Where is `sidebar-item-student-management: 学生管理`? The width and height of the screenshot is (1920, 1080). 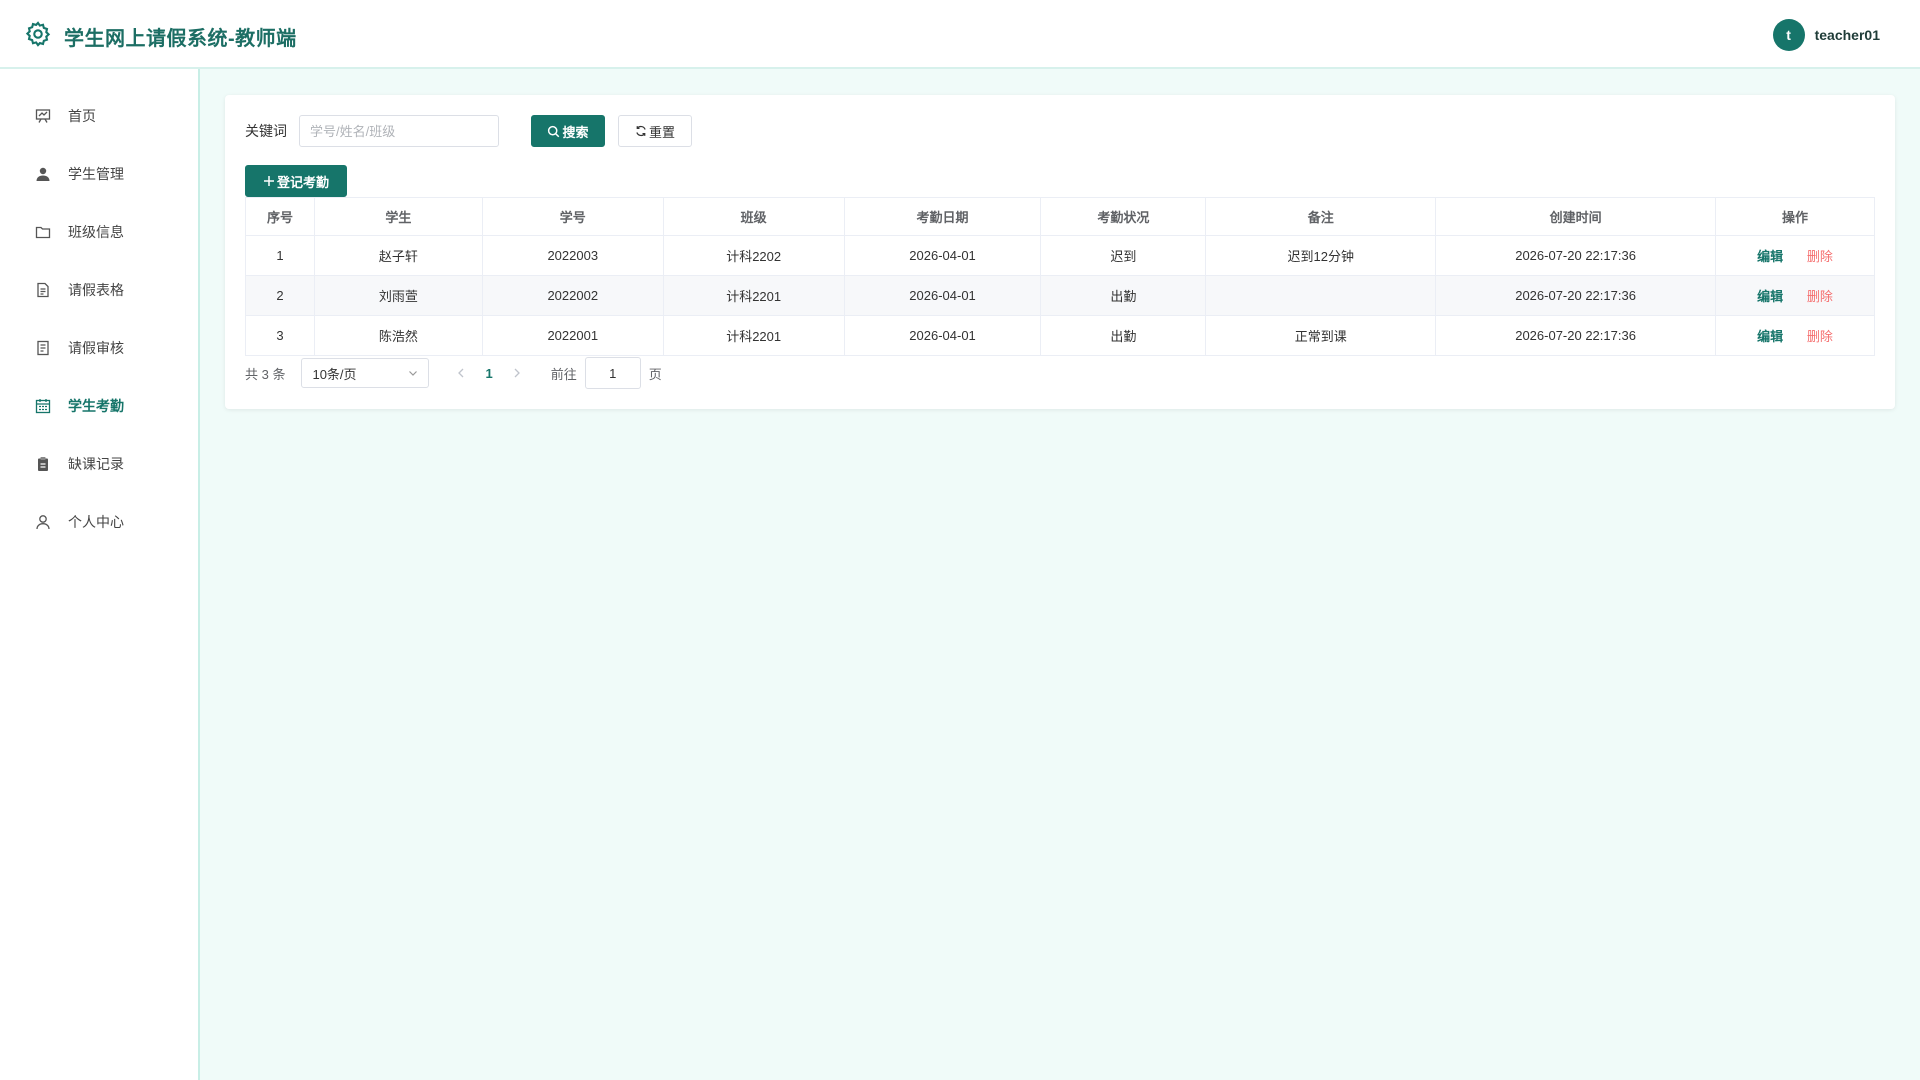
sidebar-item-student-management: 学生管理 is located at coordinates (99, 174).